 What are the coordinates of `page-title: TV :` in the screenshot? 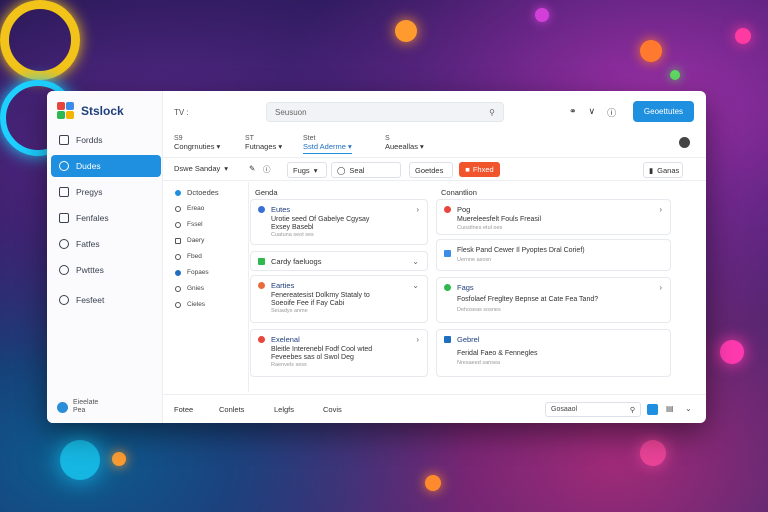 It's located at (181, 112).